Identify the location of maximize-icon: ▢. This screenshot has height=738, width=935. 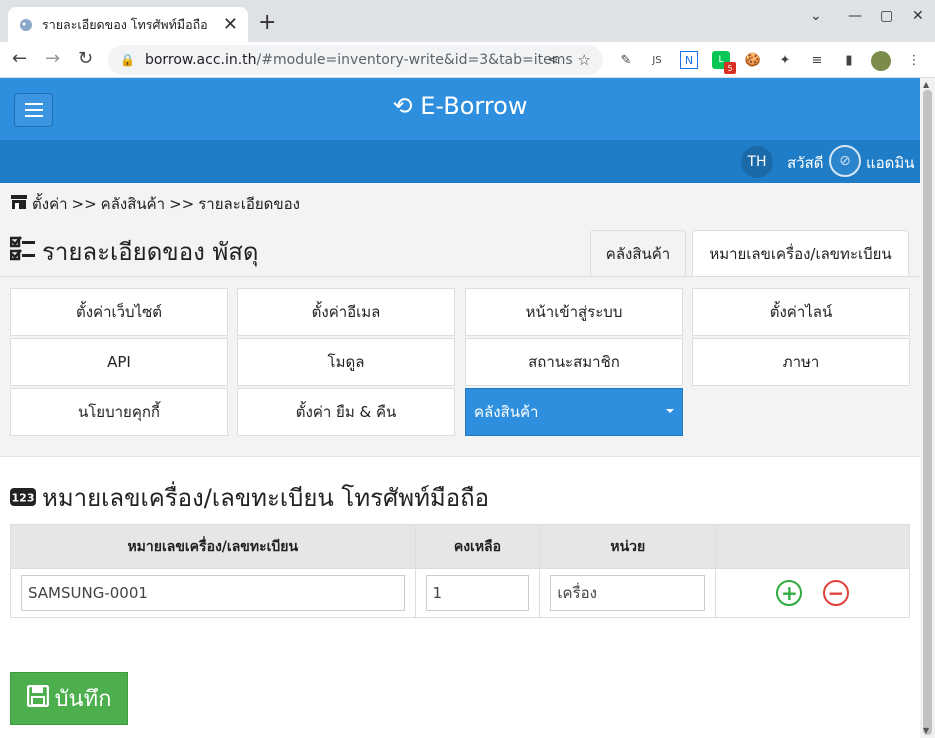
(886, 16).